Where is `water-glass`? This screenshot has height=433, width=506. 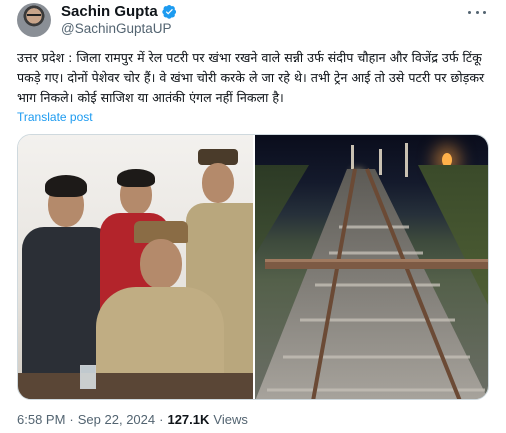
water-glass is located at coordinates (88, 377).